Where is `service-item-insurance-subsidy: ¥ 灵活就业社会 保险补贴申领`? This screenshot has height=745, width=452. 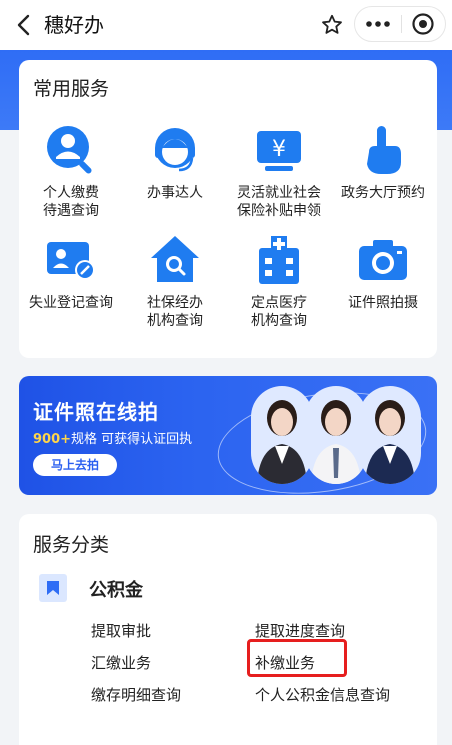
service-item-insurance-subsidy: ¥ 灵活就业社会 保险补贴申领 is located at coordinates (279, 170).